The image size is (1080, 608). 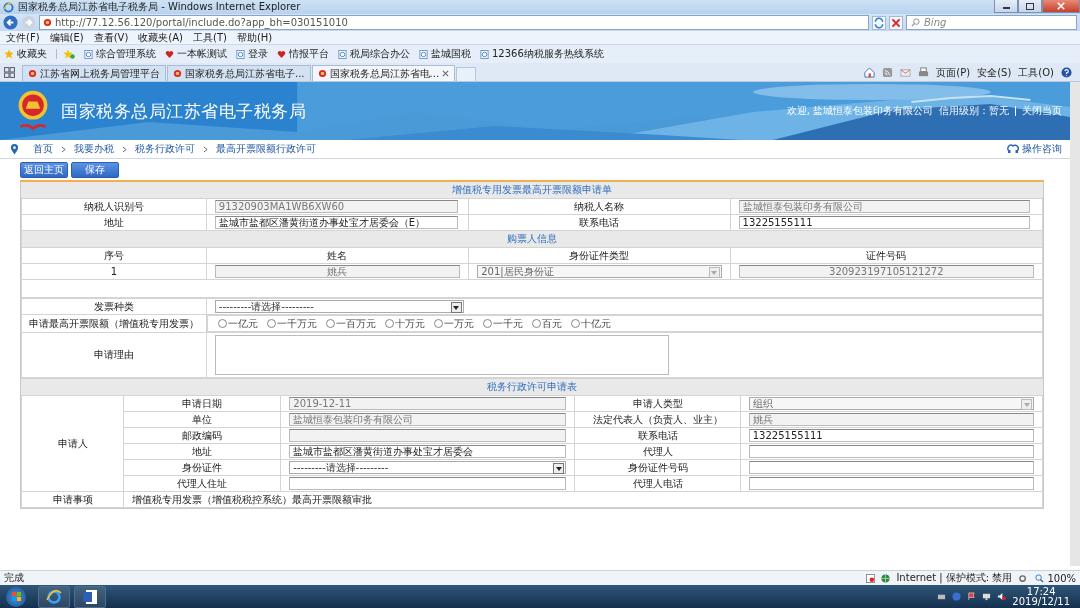 What do you see at coordinates (322, 73) in the screenshot?
I see `emblem-icon` at bounding box center [322, 73].